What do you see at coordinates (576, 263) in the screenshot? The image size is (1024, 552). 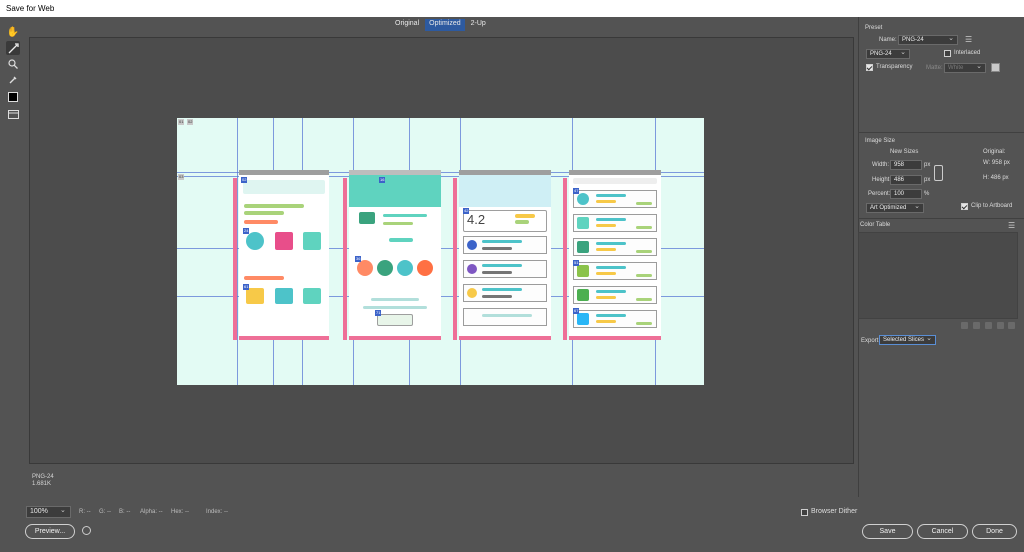 I see `slice-label: 51` at bounding box center [576, 263].